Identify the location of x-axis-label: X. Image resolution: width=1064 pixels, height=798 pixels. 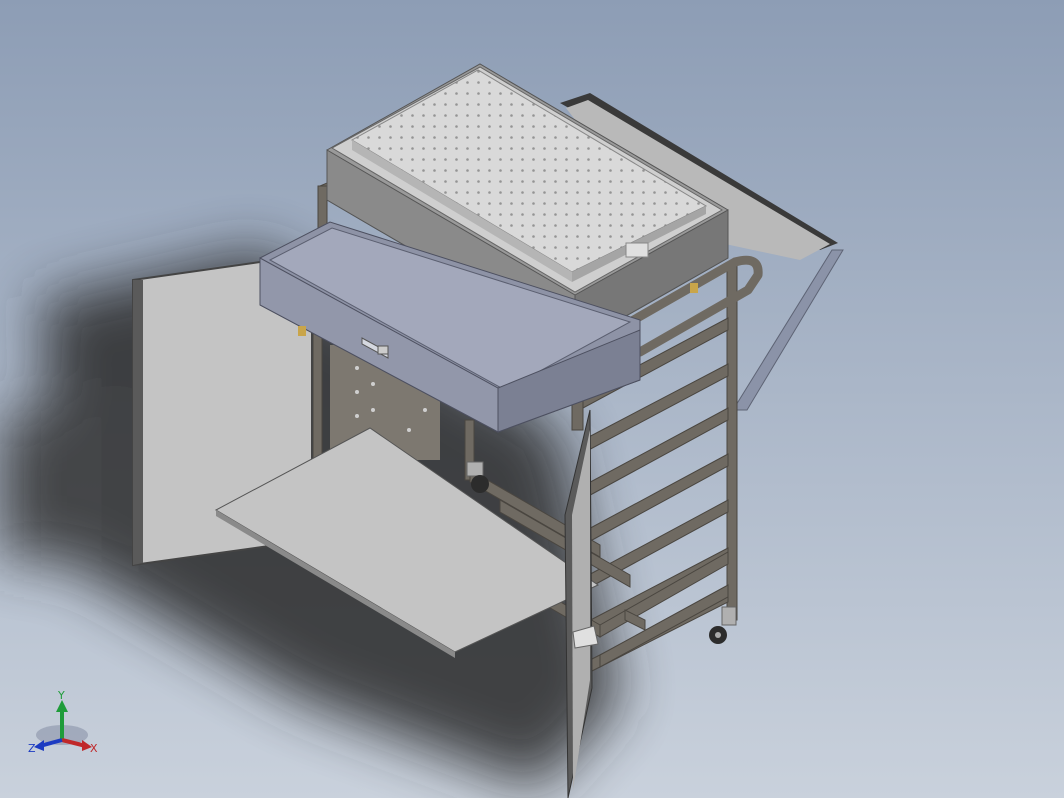
(94, 748).